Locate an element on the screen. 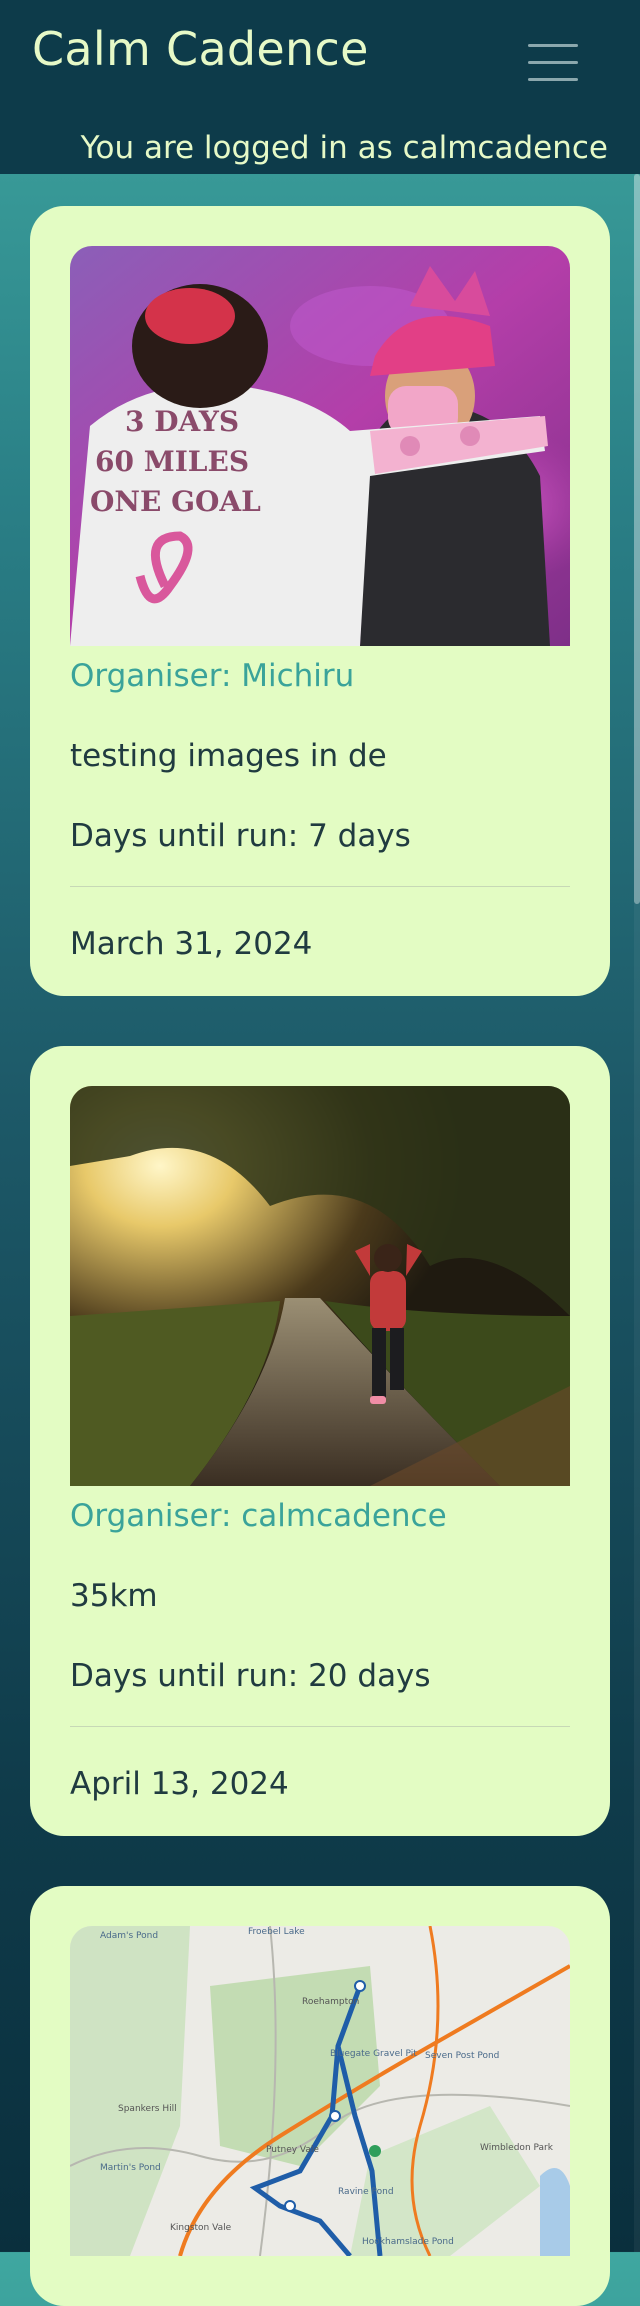  days-until-run: Days until run: 20 days is located at coordinates (250, 1676).